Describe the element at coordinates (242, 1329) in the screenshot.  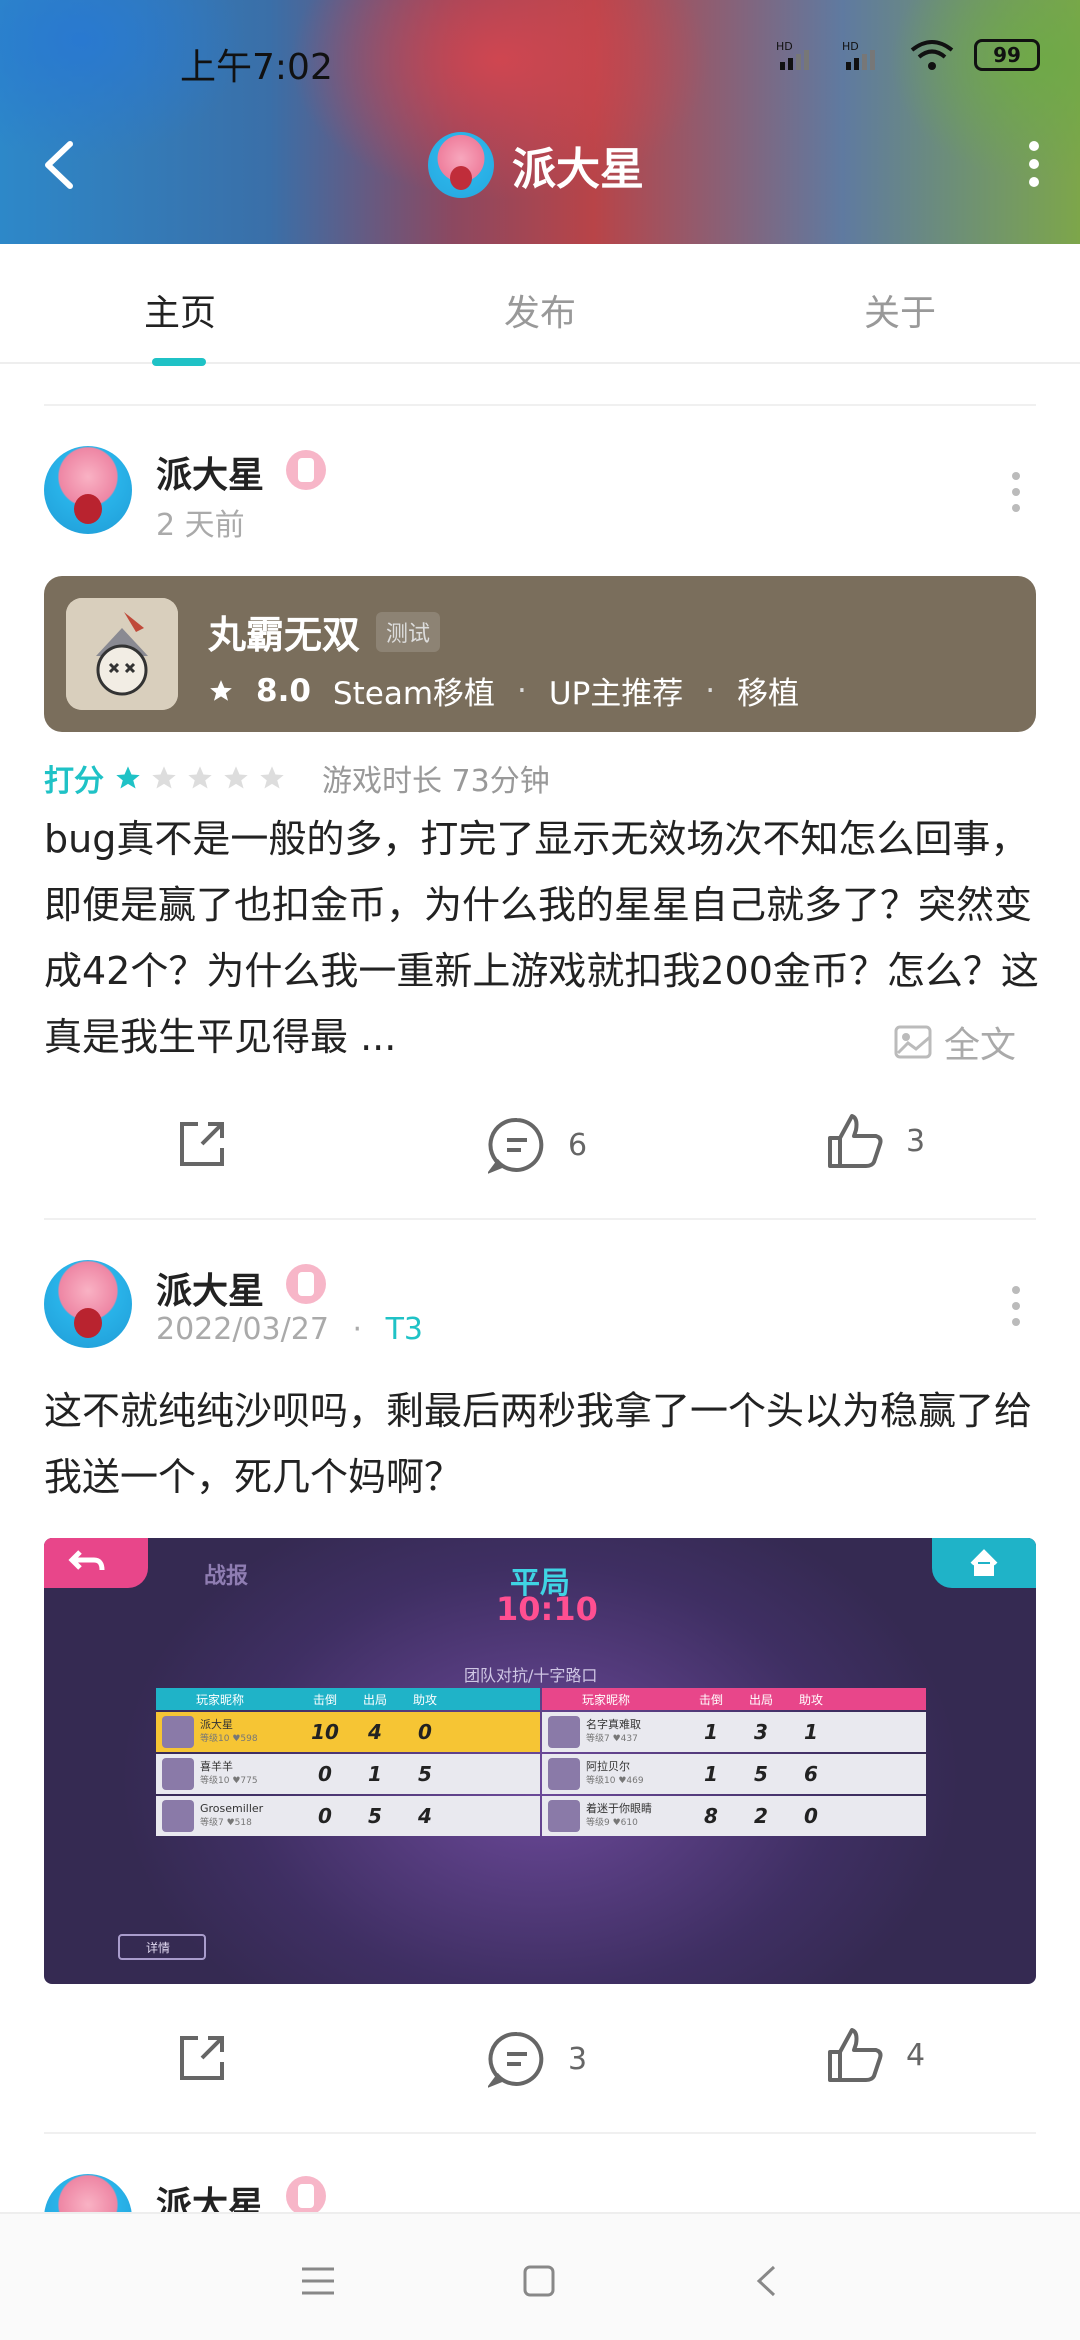
I see `post-time: 2022/03/27` at that location.